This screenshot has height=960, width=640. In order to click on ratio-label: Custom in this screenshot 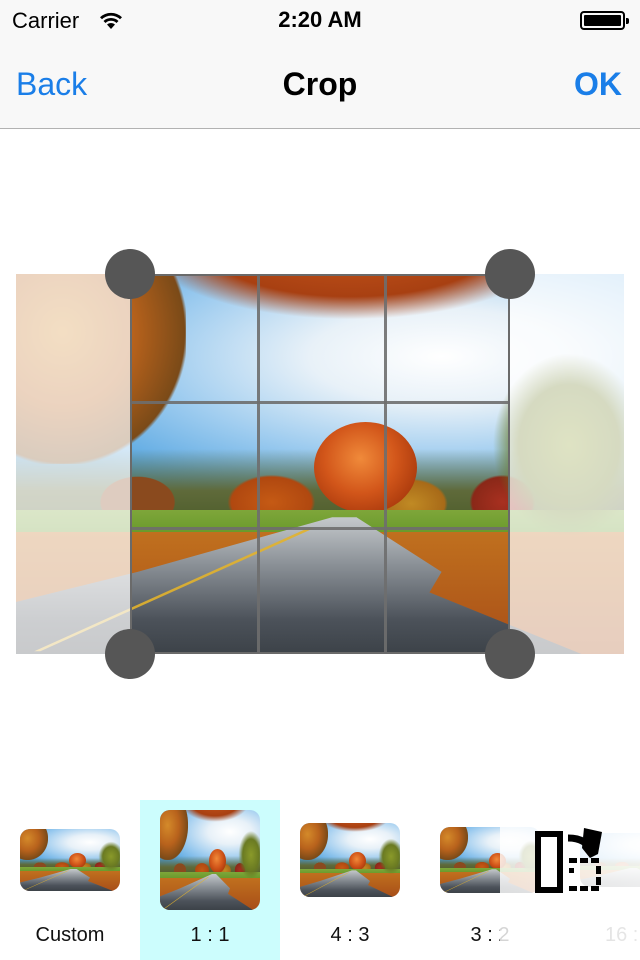, I will do `click(70, 935)`.